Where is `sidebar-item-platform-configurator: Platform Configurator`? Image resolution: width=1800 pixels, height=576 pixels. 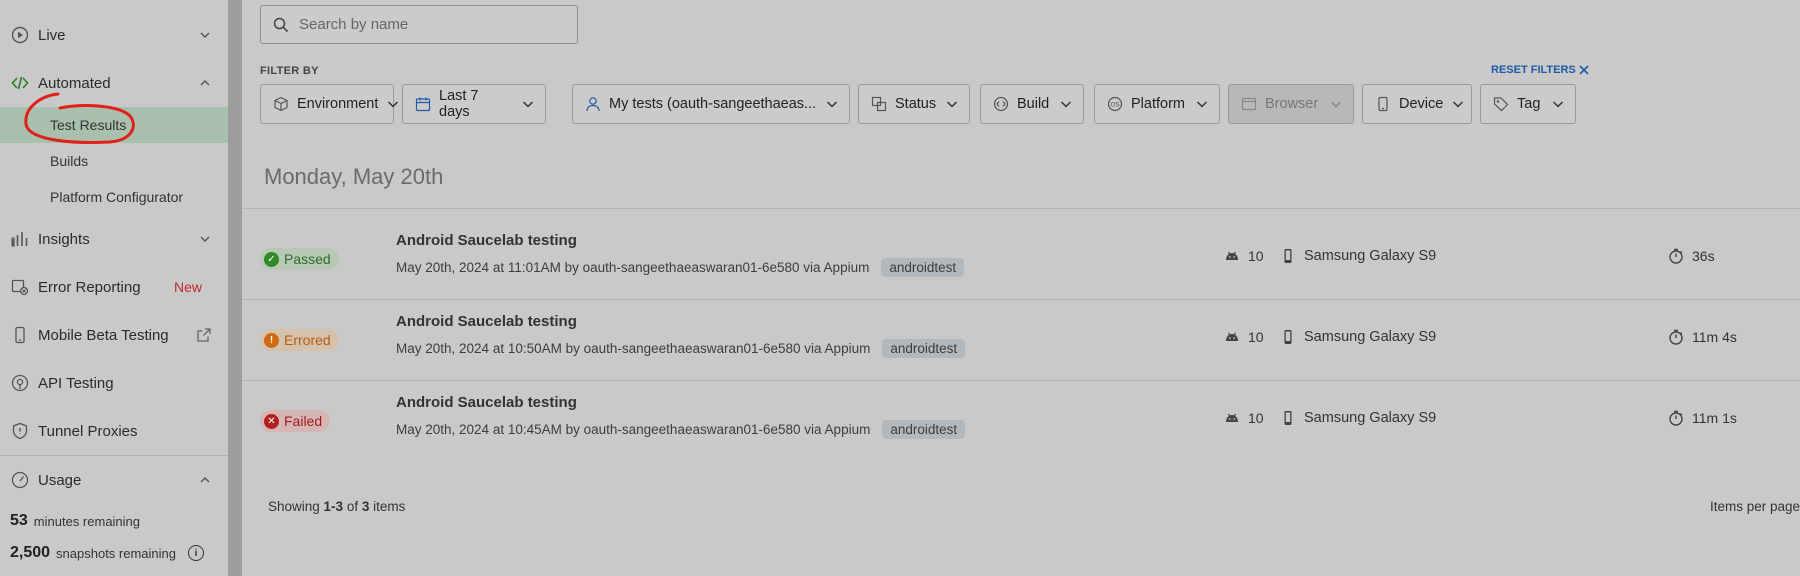 sidebar-item-platform-configurator: Platform Configurator is located at coordinates (114, 197).